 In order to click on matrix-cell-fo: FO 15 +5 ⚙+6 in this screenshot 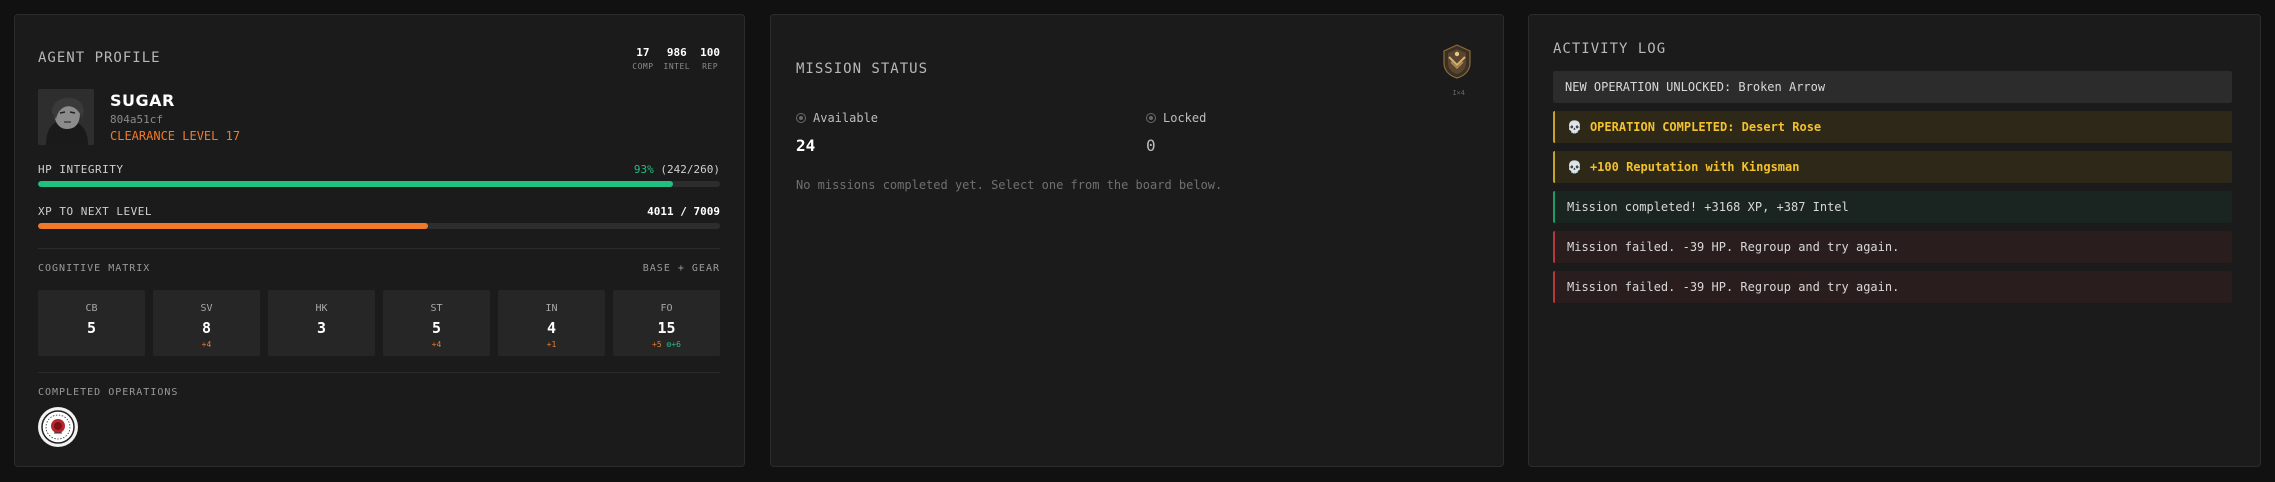, I will do `click(666, 323)`.